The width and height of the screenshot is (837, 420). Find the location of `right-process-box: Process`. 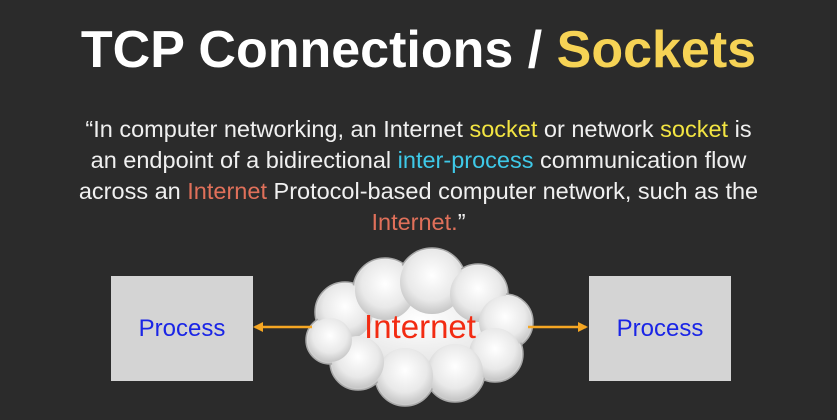

right-process-box: Process is located at coordinates (660, 328).